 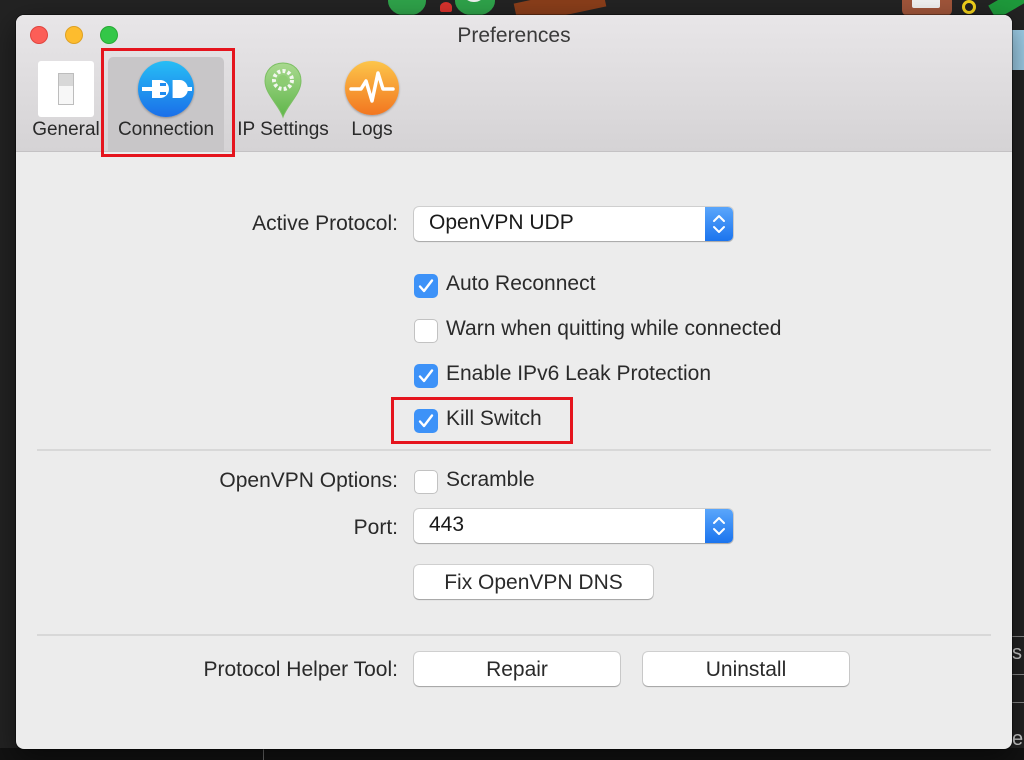 What do you see at coordinates (372, 129) in the screenshot?
I see `tab-label: Logs` at bounding box center [372, 129].